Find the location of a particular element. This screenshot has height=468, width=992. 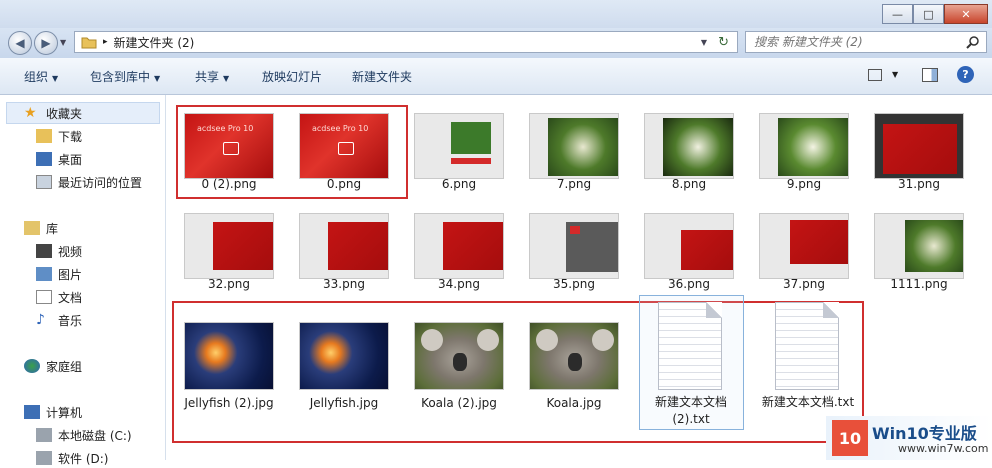

file-name: Jellyfish.jpg is located at coordinates (344, 403).